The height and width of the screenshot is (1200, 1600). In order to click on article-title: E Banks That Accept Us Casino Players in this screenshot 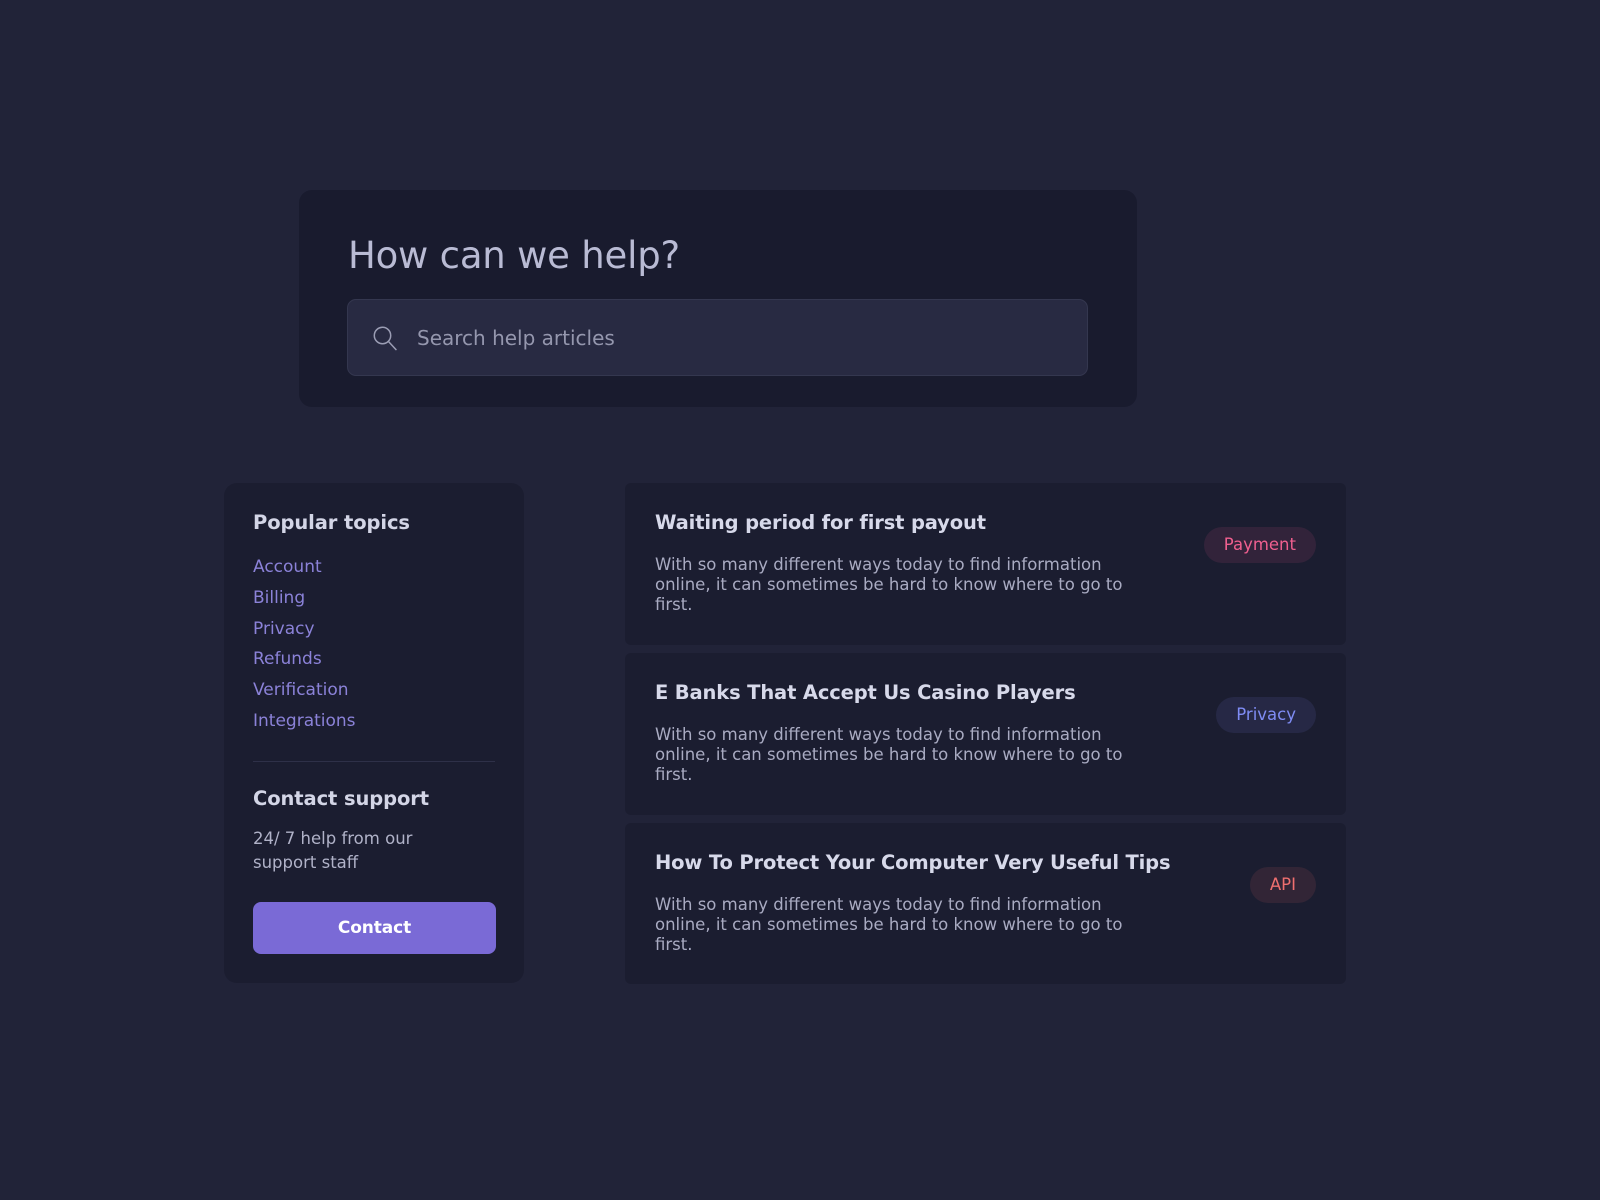, I will do `click(925, 692)`.